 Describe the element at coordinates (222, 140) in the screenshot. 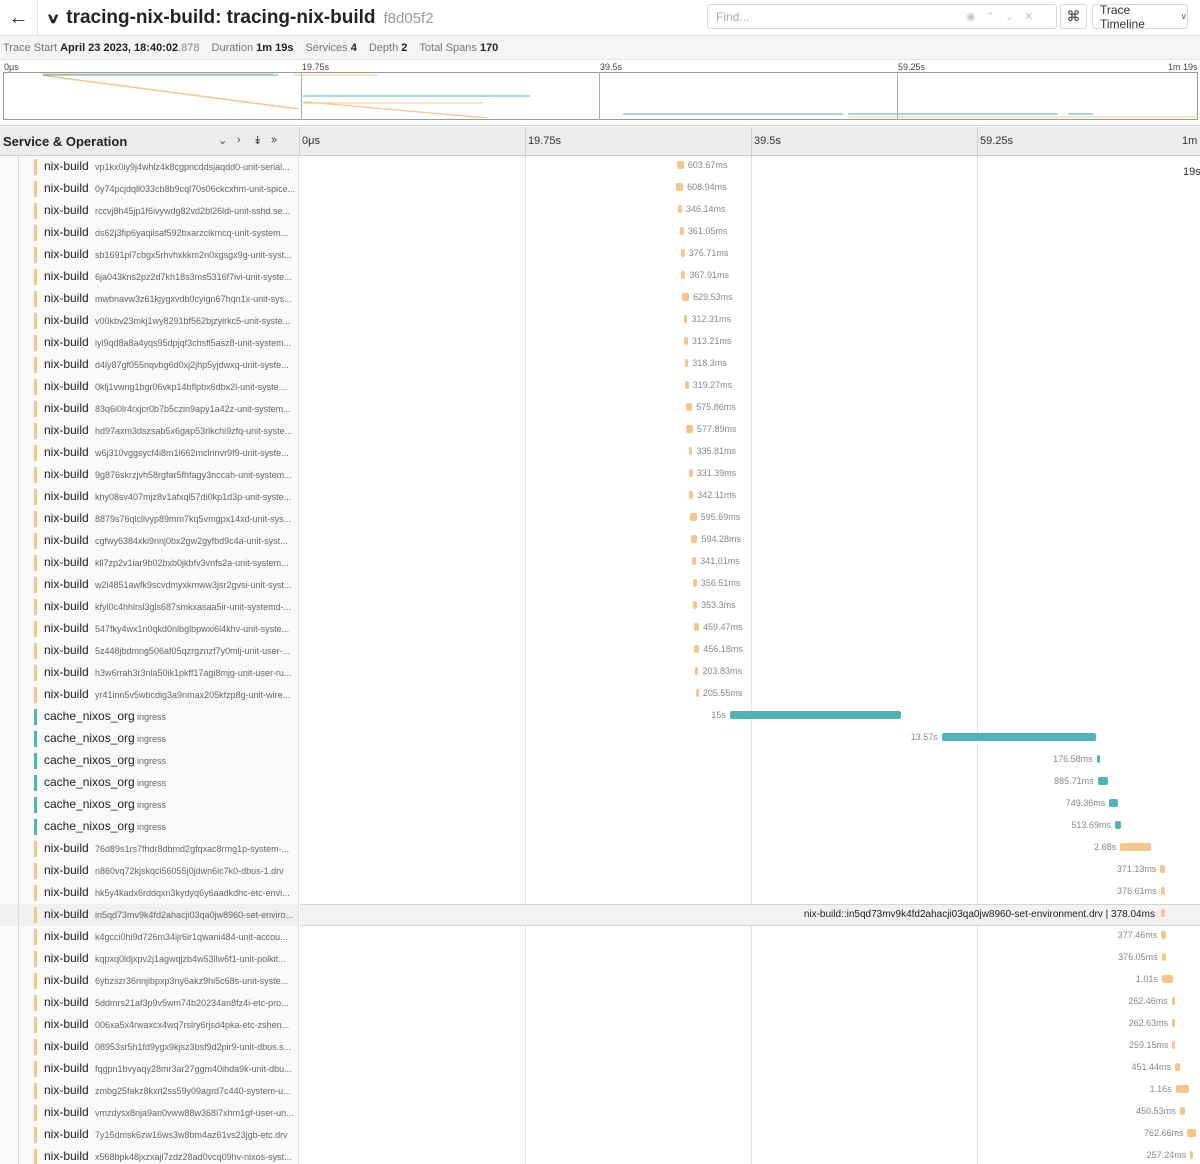

I see `collapse-one-icon: ⌄` at that location.